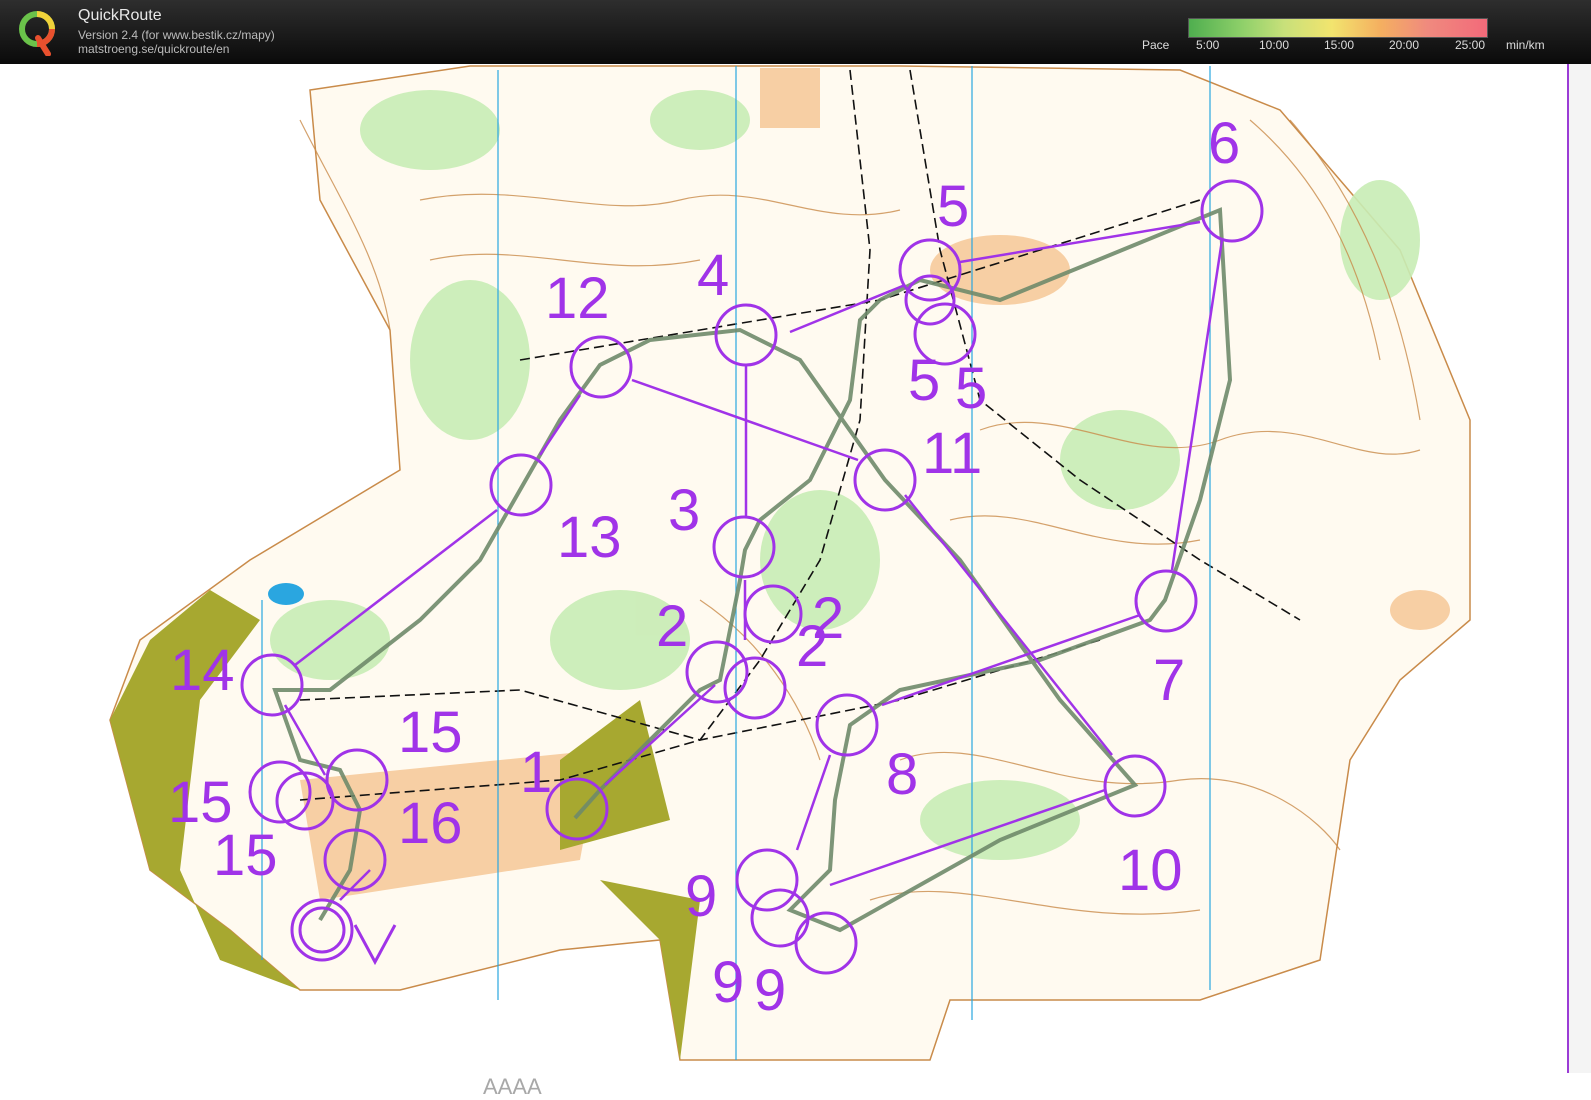 The height and width of the screenshot is (1100, 1591). I want to click on pace-unit: min/km, so click(1525, 45).